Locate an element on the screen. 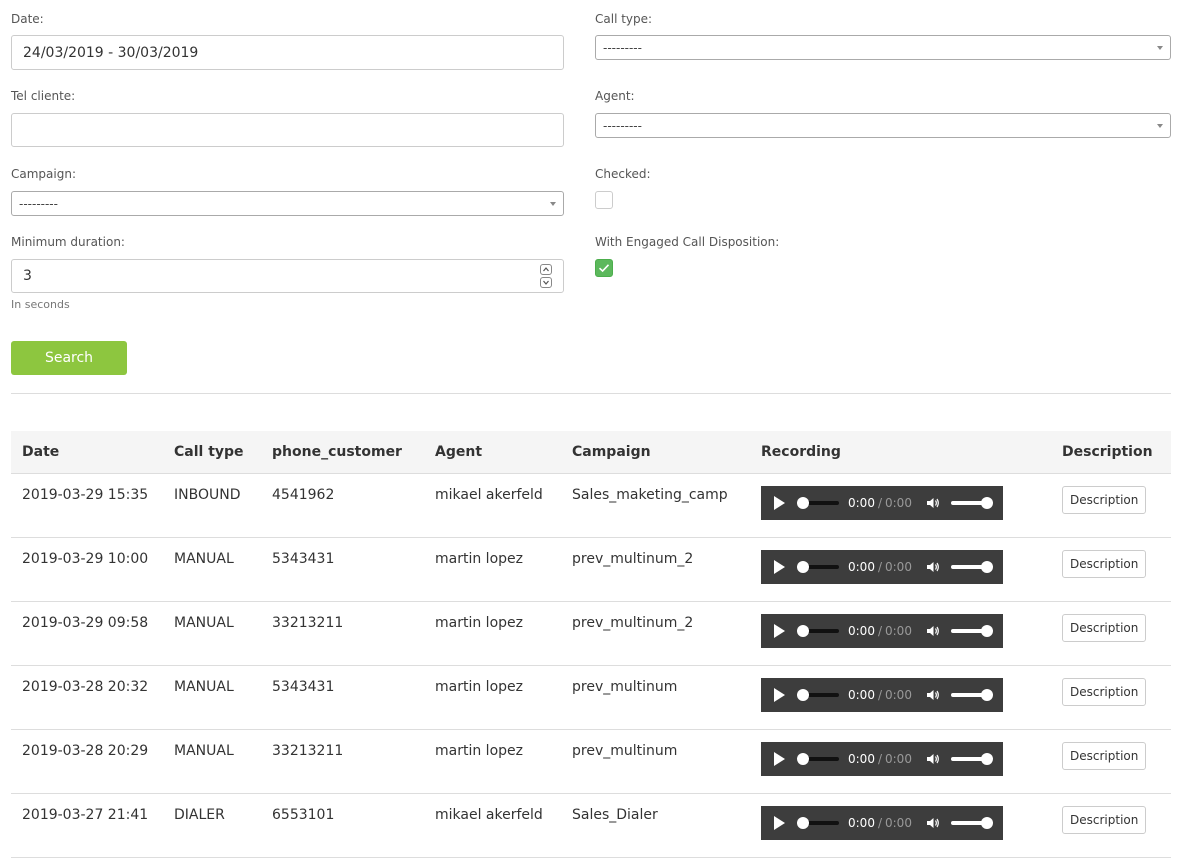 The width and height of the screenshot is (1179, 858). cell-call-type: MANUAL is located at coordinates (212, 761).